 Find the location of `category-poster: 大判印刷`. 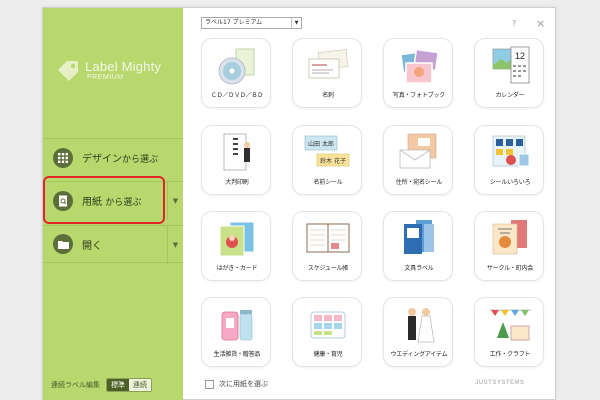

category-poster: 大判印刷 is located at coordinates (236, 160).